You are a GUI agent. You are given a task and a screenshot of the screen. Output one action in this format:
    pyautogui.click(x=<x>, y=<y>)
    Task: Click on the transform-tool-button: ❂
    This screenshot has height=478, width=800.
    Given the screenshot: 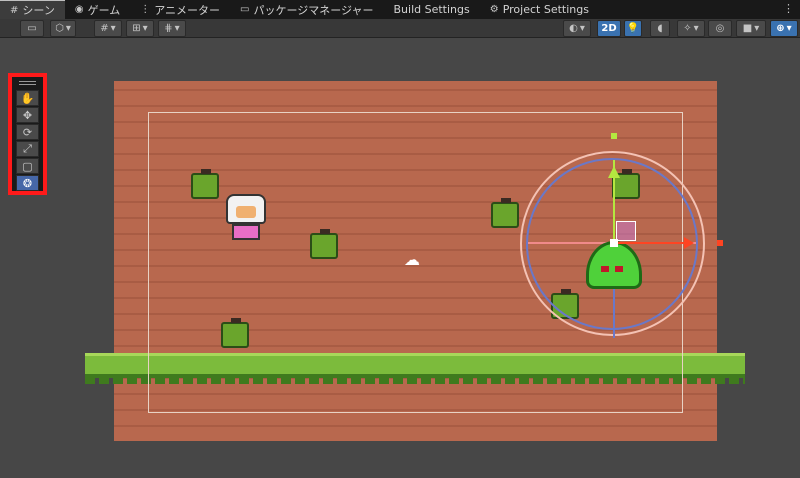 What is the action you would take?
    pyautogui.click(x=27, y=183)
    